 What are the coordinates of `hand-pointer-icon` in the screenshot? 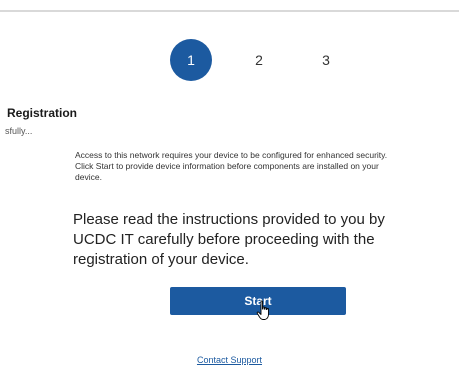 It's located at (262, 310).